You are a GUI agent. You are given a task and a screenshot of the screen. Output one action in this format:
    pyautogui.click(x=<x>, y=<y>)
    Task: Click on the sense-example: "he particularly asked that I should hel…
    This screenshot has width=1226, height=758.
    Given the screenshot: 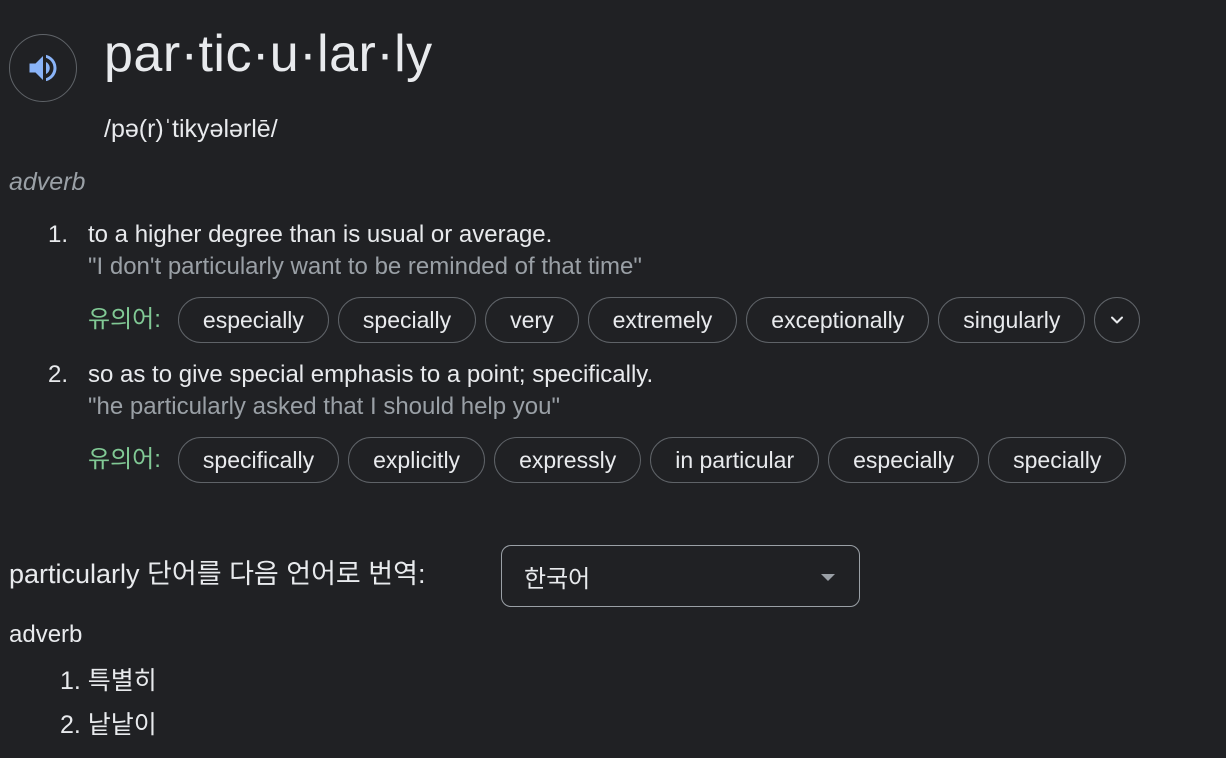 What is the action you would take?
    pyautogui.click(x=324, y=406)
    